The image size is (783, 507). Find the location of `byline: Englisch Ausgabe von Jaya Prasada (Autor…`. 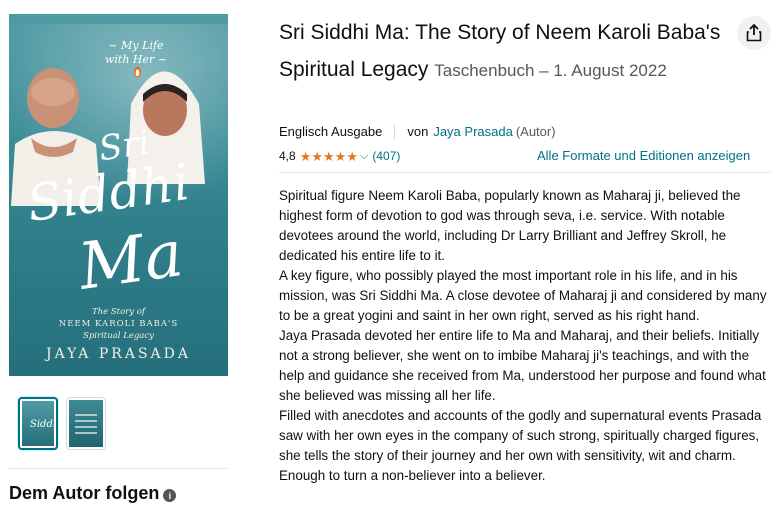

byline: Englisch Ausgabe von Jaya Prasada (Autor… is located at coordinates (417, 131).